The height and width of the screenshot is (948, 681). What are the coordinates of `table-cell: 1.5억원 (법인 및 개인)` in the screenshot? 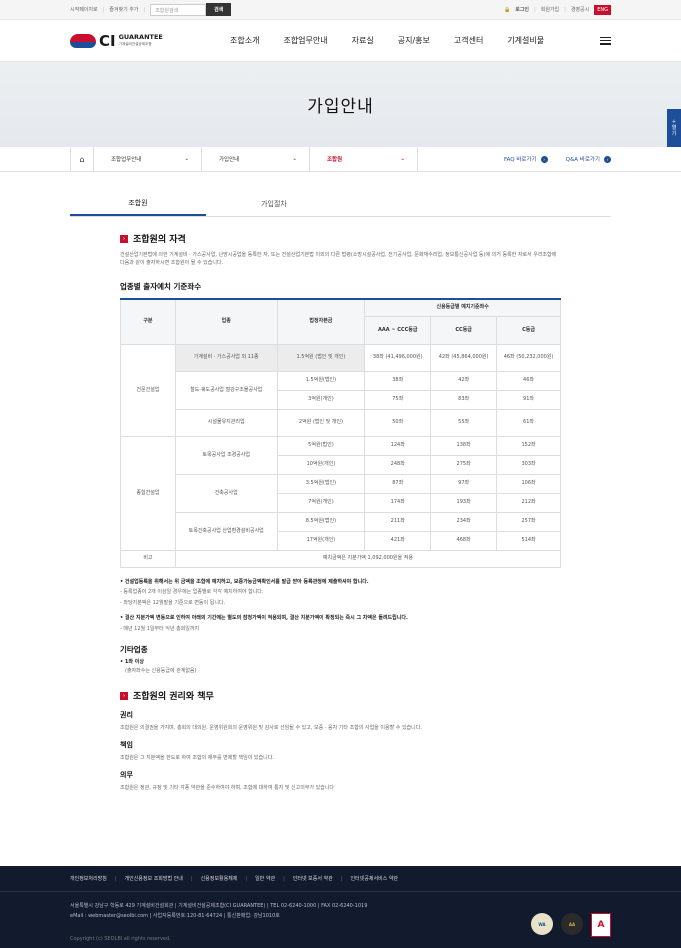 It's located at (321, 357).